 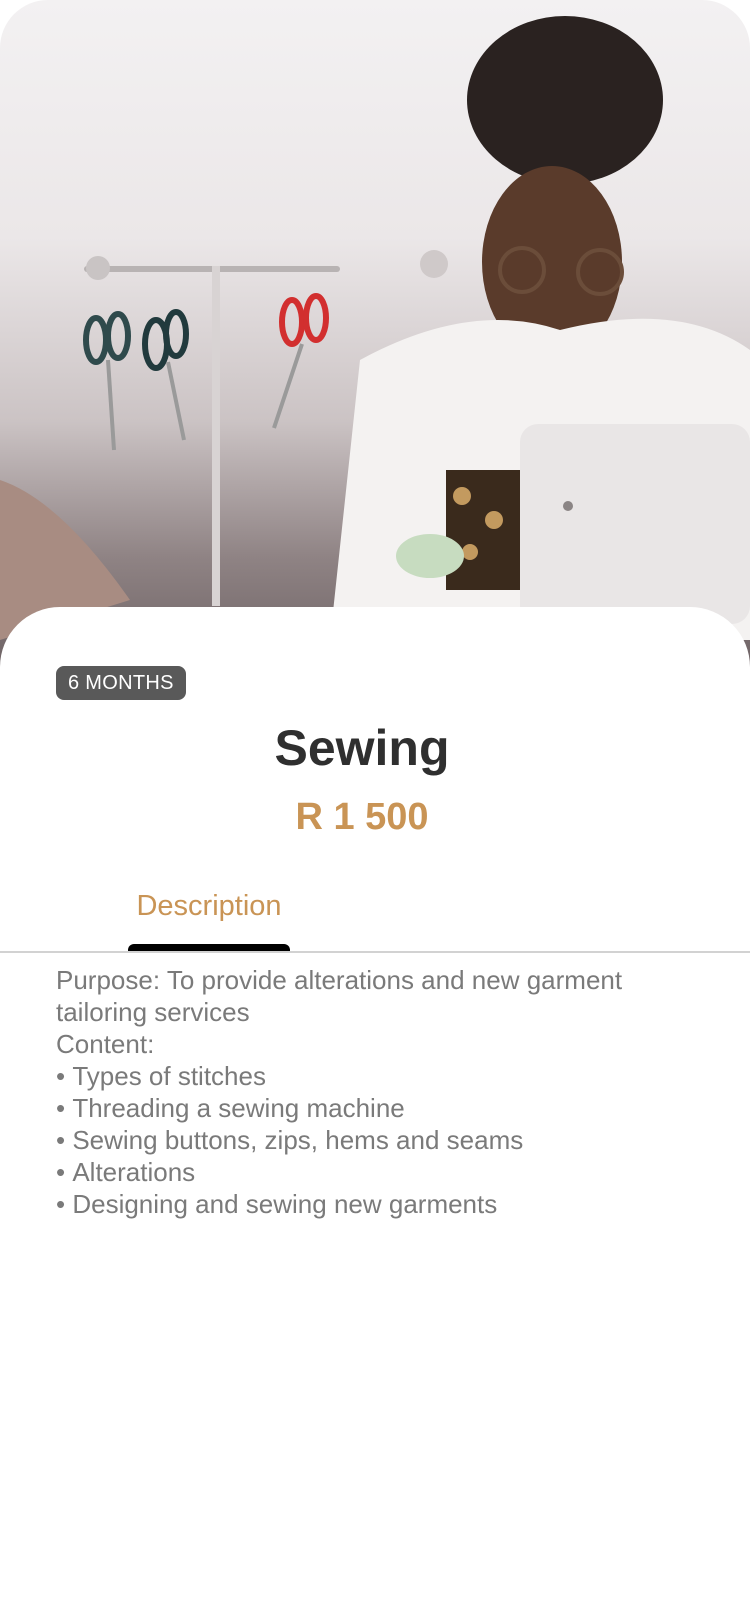 I want to click on course-title: Sewing, so click(x=362, y=748).